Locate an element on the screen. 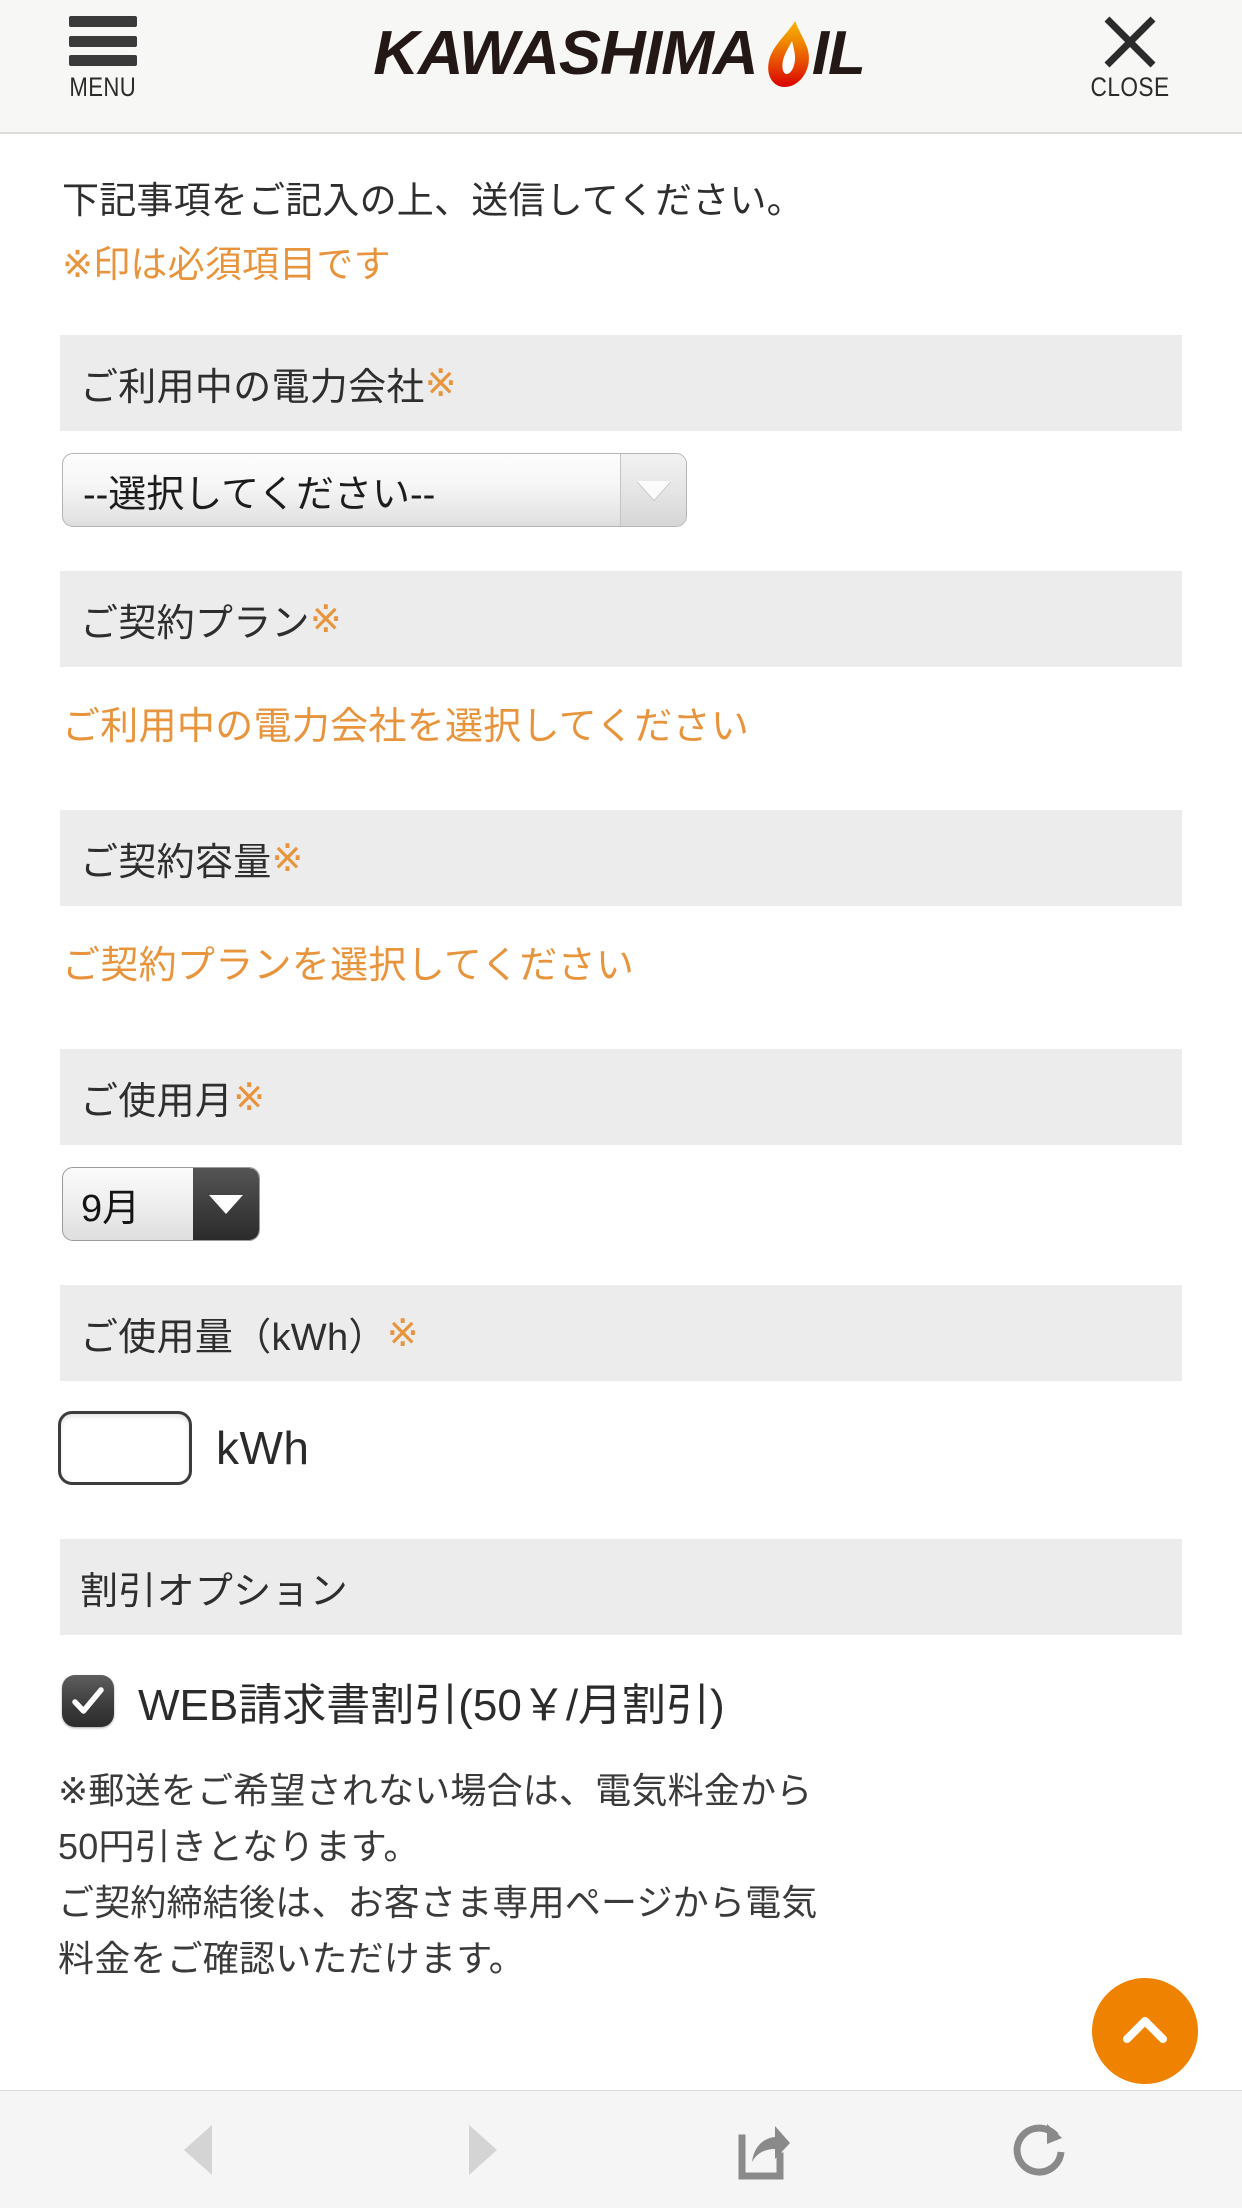  intro-line-1: 下記事項をご記入の上、送信してください。 is located at coordinates (433, 200).